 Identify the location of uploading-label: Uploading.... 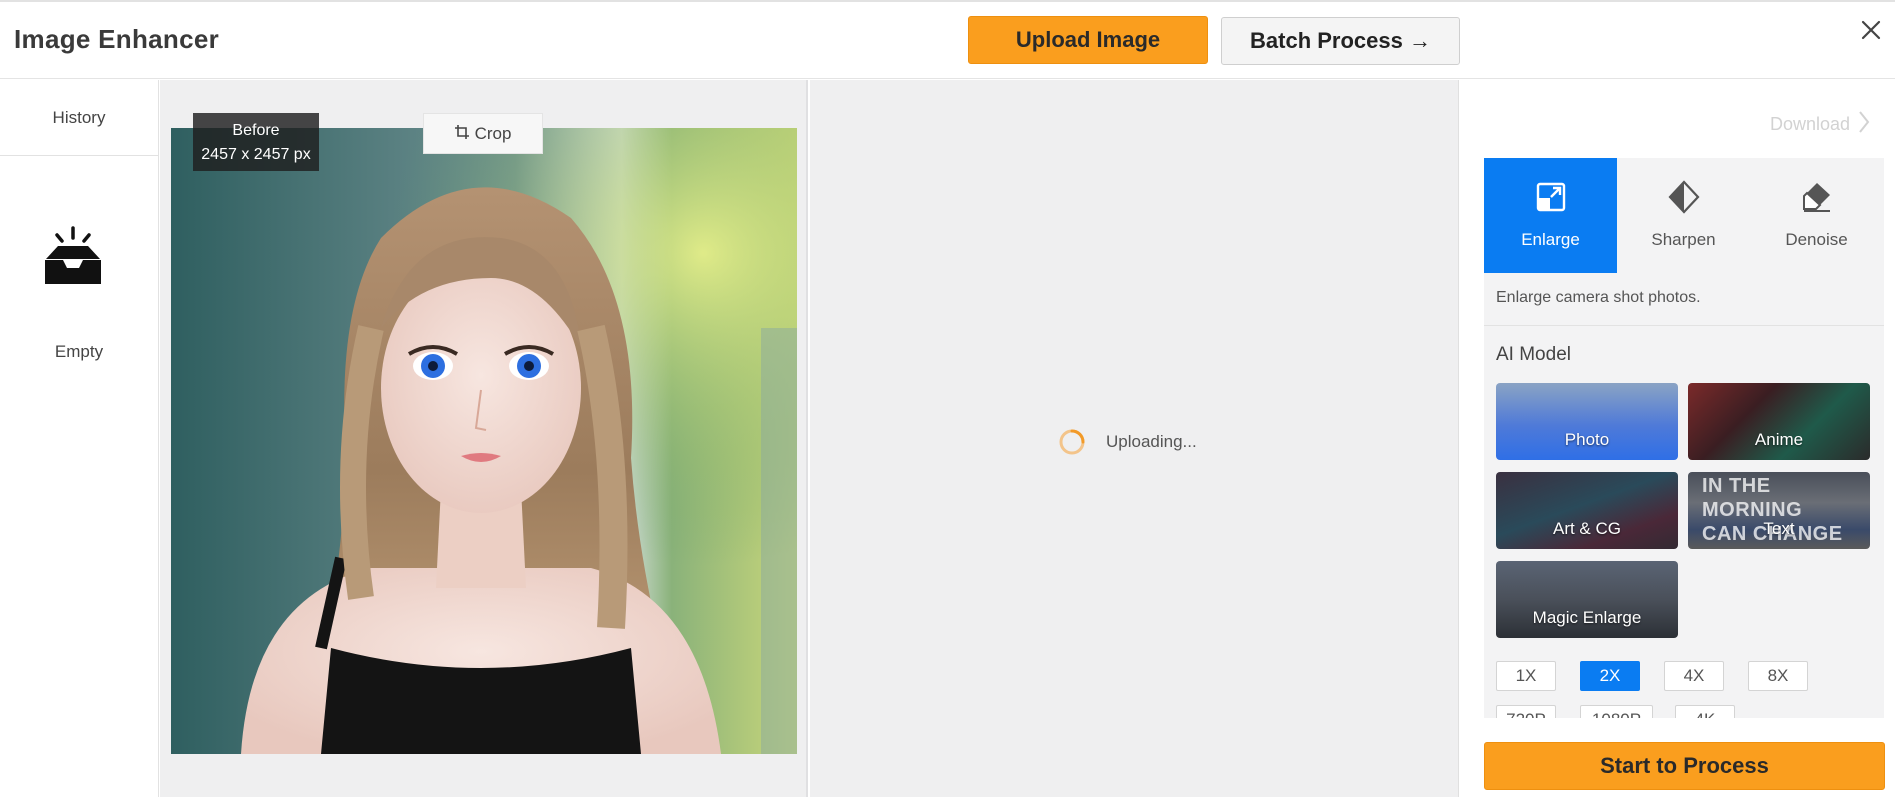
(1151, 441).